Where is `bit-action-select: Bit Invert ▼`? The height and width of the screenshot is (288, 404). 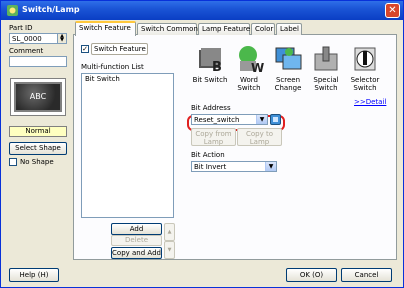
bit-action-select: Bit Invert ▼ is located at coordinates (234, 166).